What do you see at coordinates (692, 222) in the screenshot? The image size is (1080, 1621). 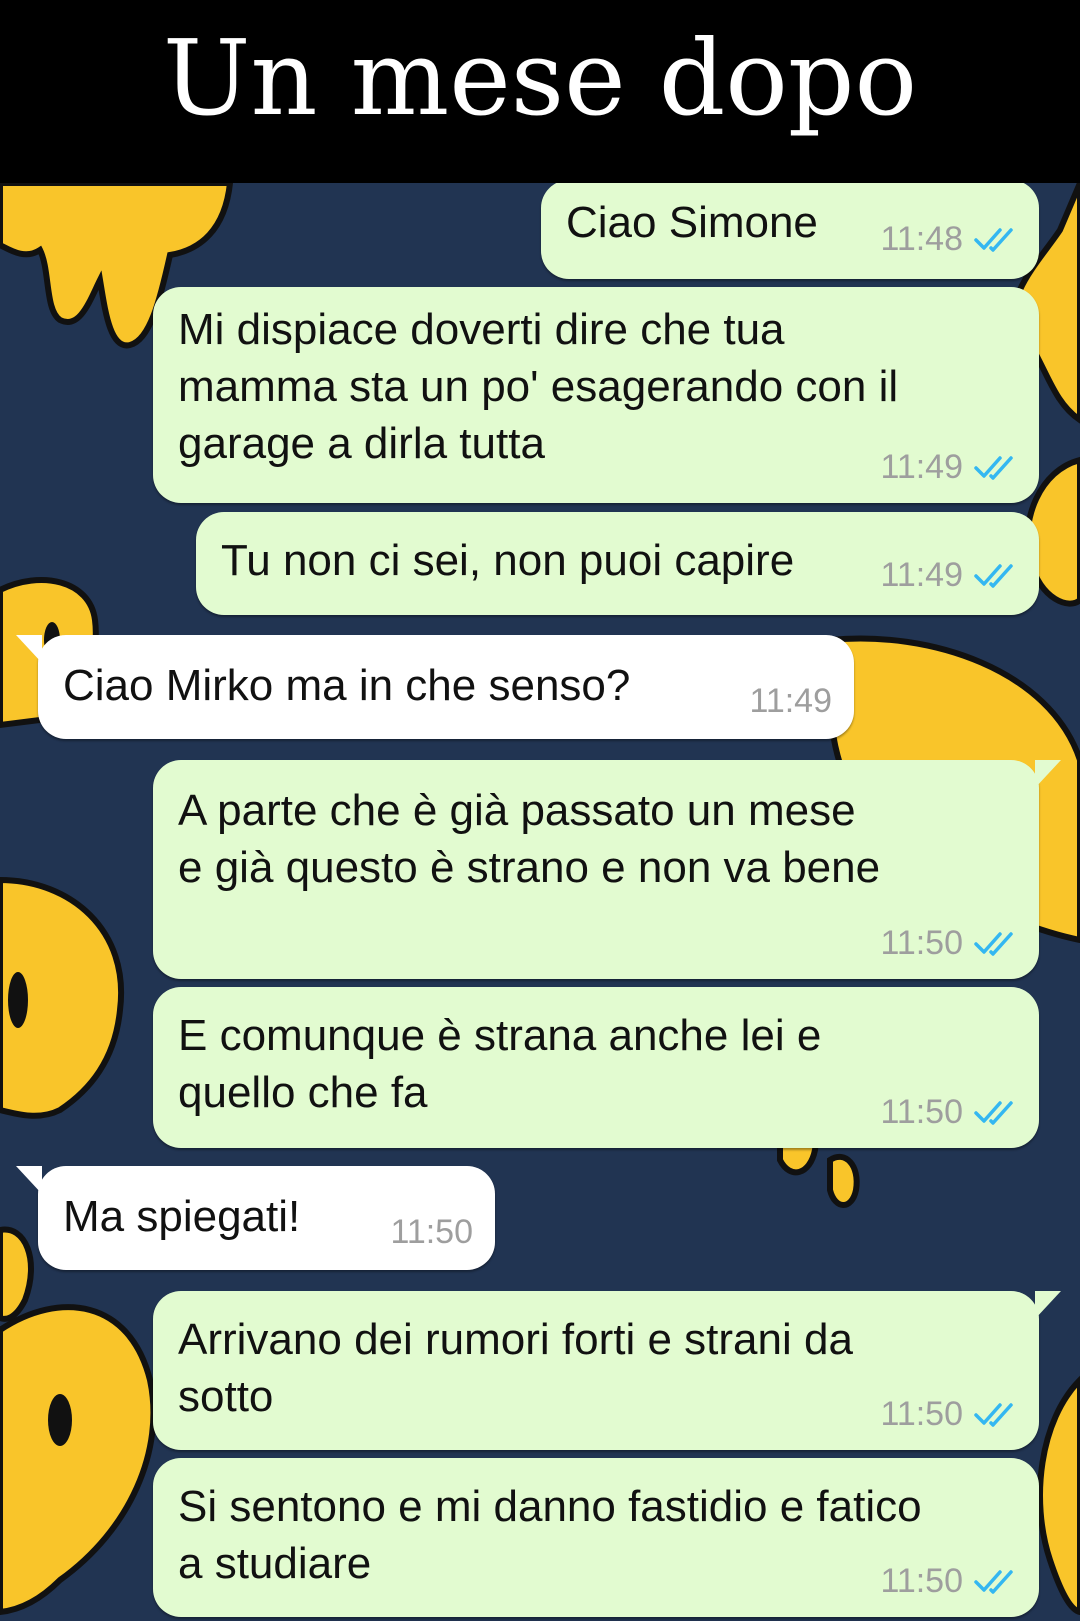 I see `message-text: Ciao Simone` at bounding box center [692, 222].